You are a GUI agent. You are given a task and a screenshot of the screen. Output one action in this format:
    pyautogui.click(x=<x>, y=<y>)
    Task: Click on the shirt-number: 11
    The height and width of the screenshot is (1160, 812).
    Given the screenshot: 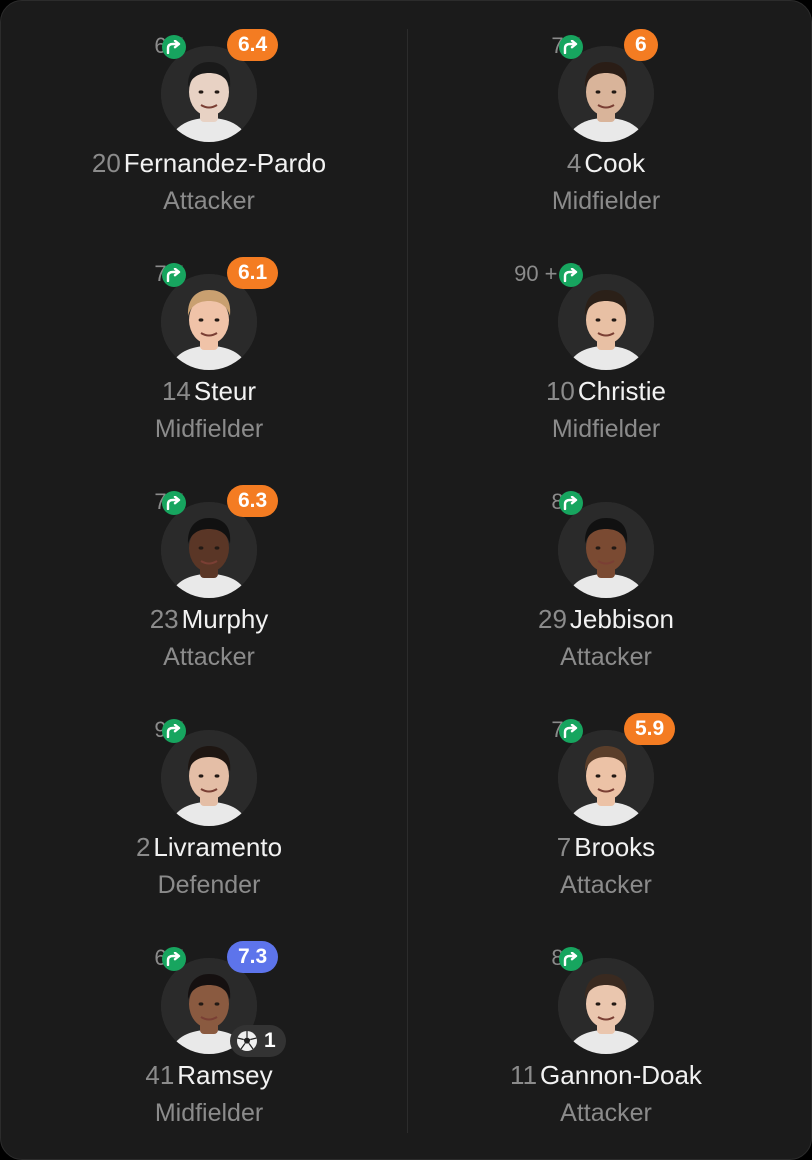 What is the action you would take?
    pyautogui.click(x=524, y=1075)
    